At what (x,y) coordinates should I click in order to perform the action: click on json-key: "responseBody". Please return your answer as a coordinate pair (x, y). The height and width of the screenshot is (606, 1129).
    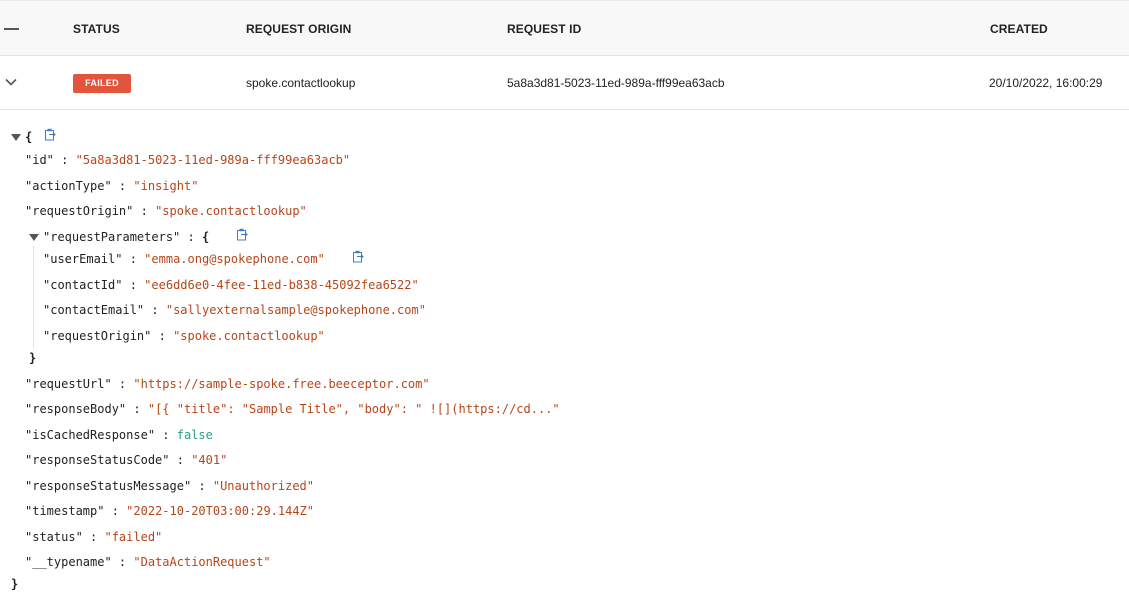
    Looking at the image, I should click on (76, 409).